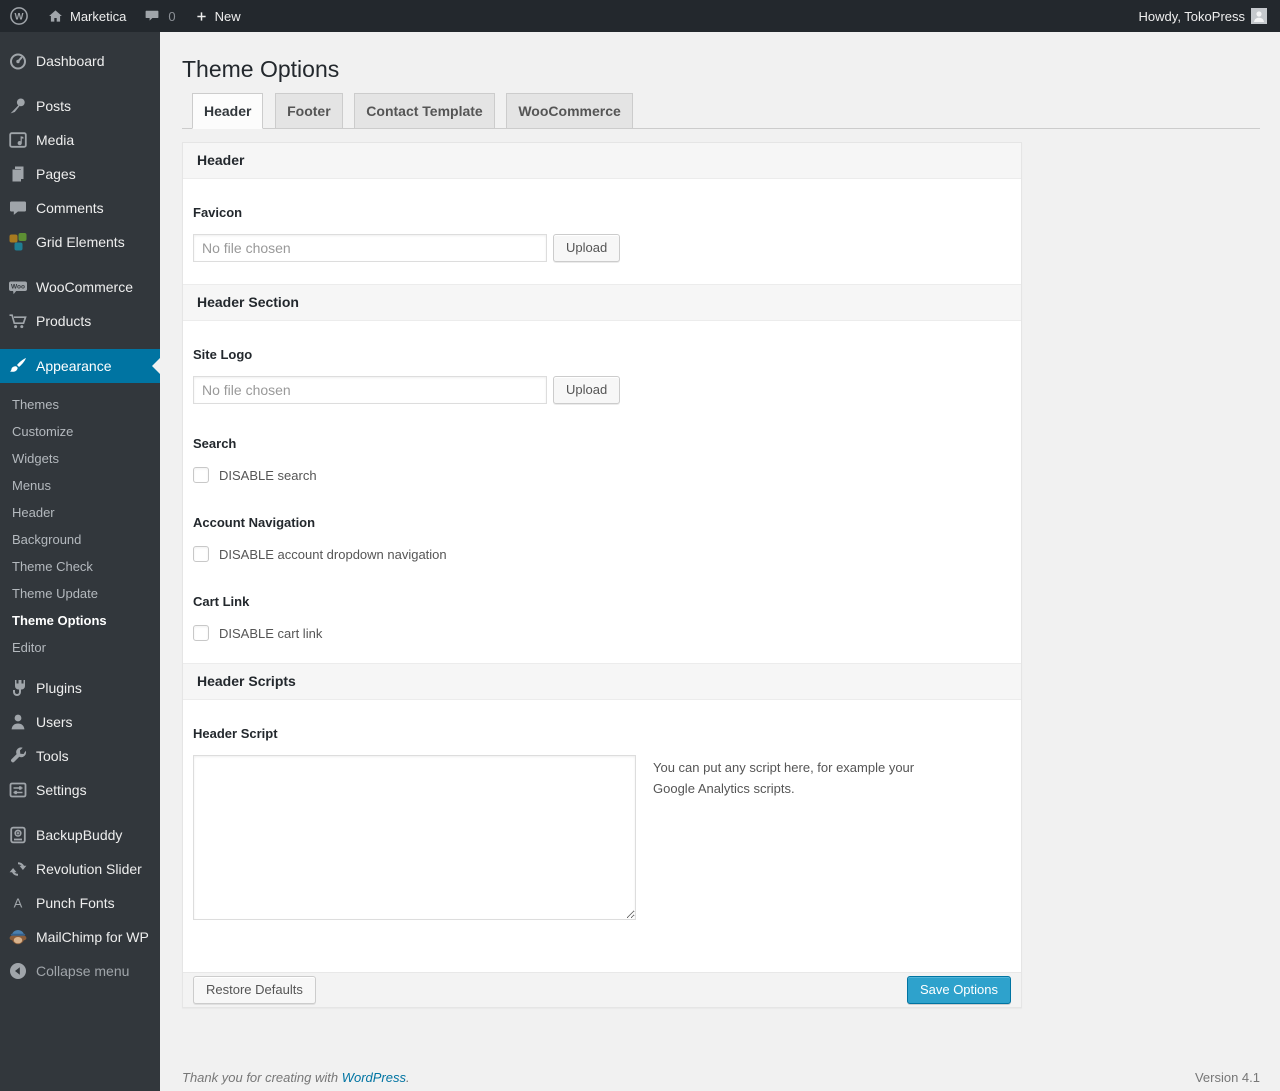  I want to click on favicon-label: Favicon, so click(218, 212).